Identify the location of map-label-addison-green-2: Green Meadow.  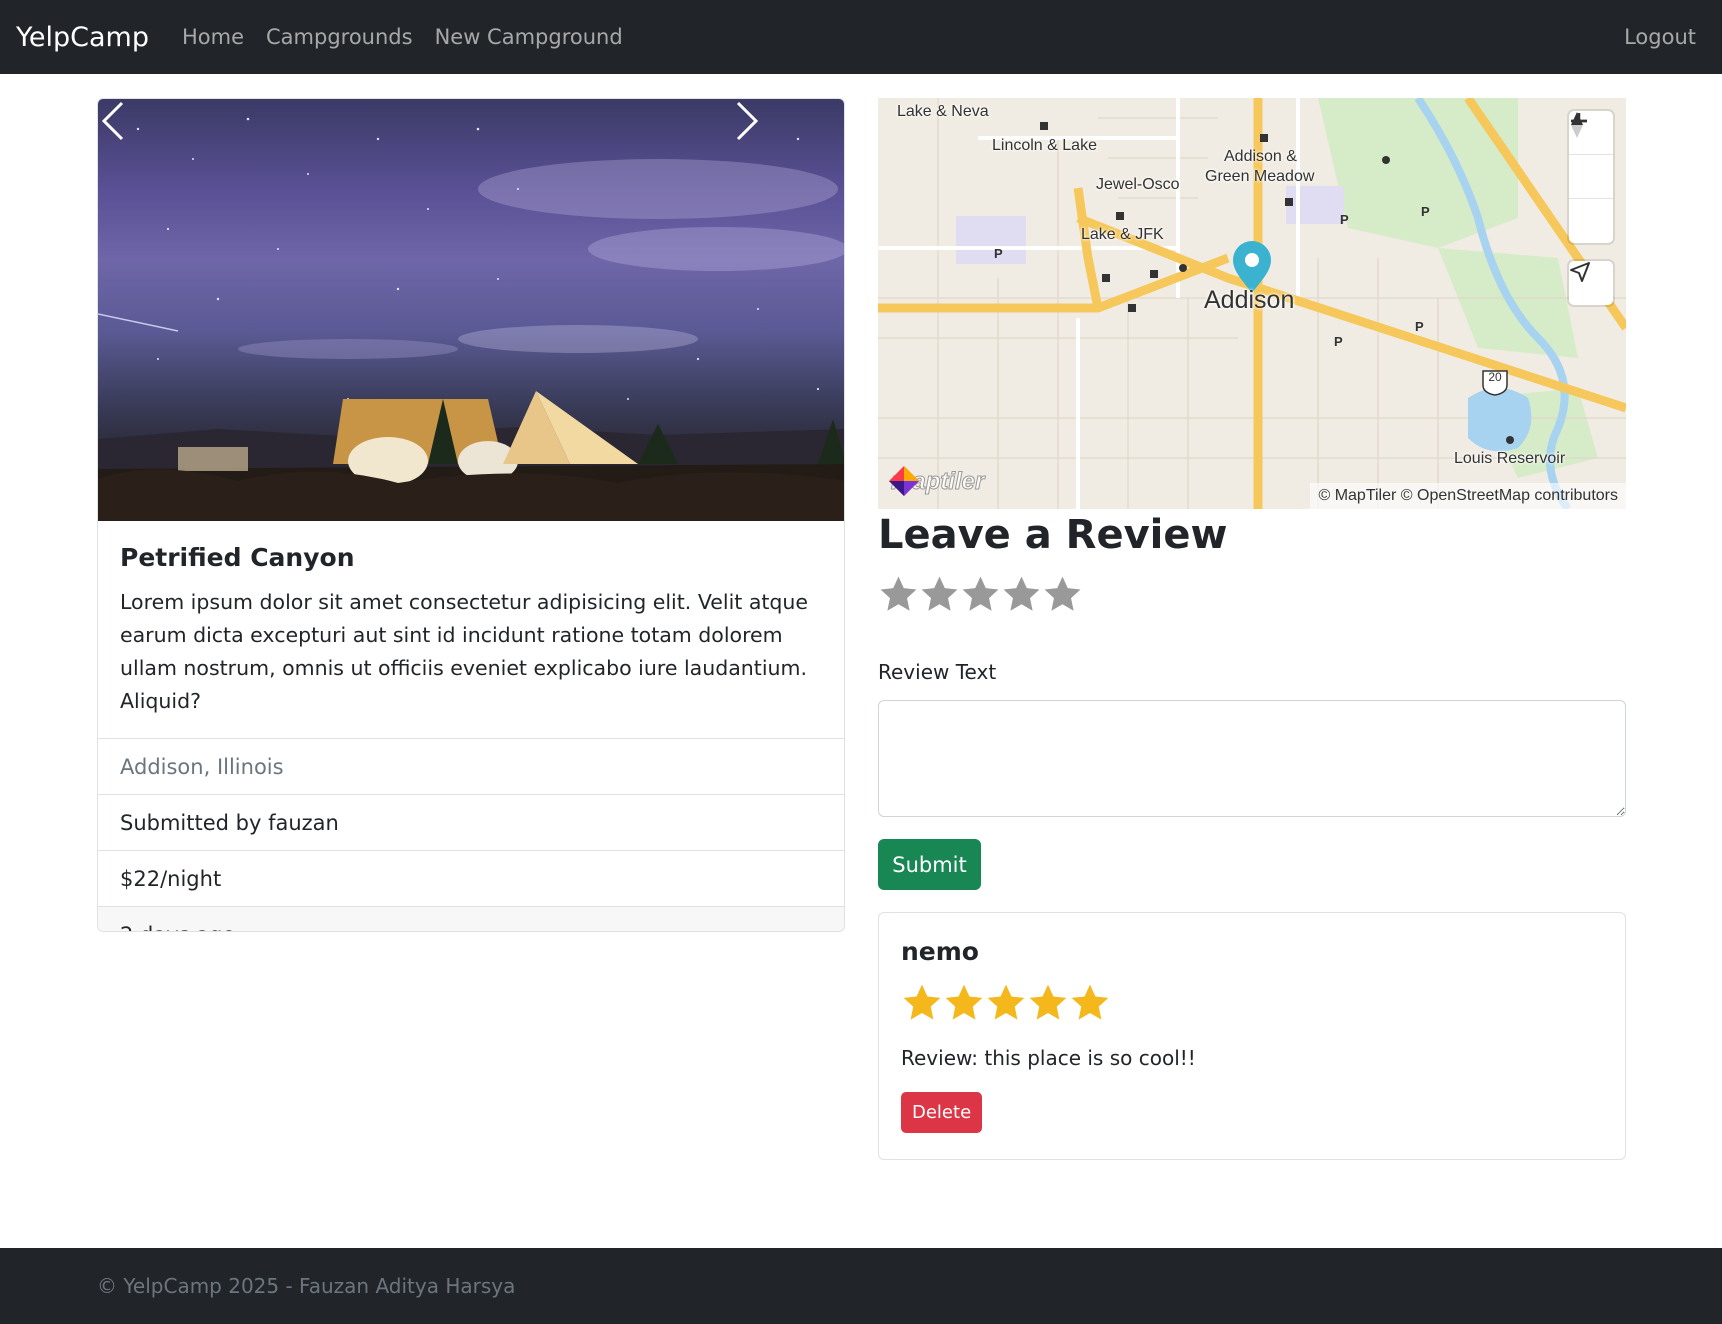
(1260, 176).